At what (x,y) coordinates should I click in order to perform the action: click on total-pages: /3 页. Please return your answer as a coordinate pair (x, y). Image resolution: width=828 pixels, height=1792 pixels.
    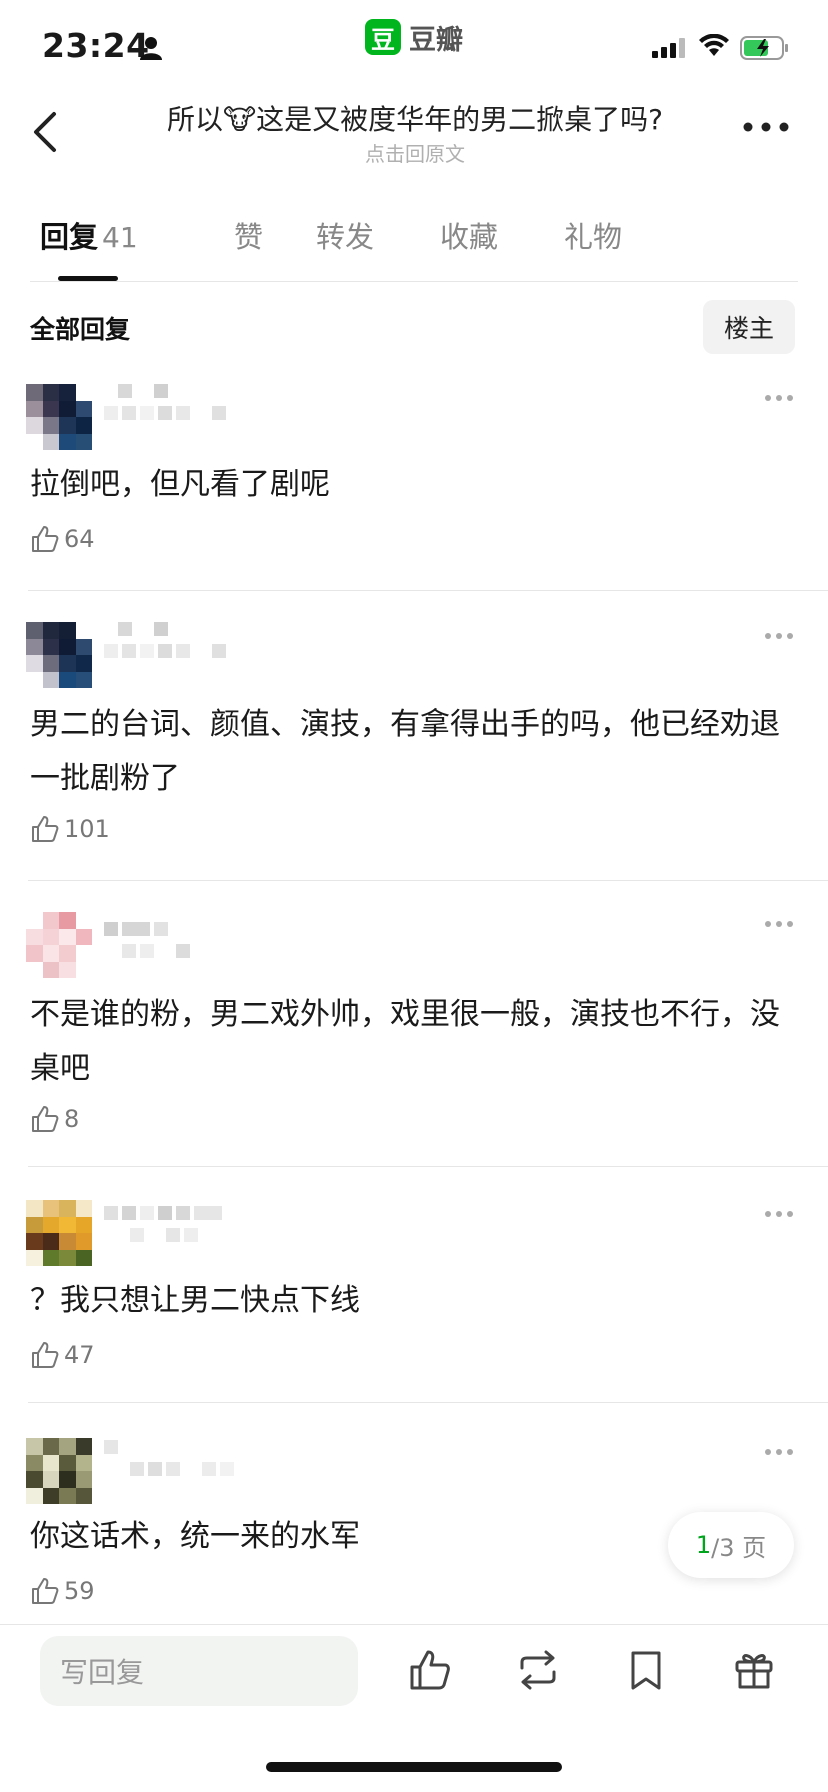
    Looking at the image, I should click on (739, 1547).